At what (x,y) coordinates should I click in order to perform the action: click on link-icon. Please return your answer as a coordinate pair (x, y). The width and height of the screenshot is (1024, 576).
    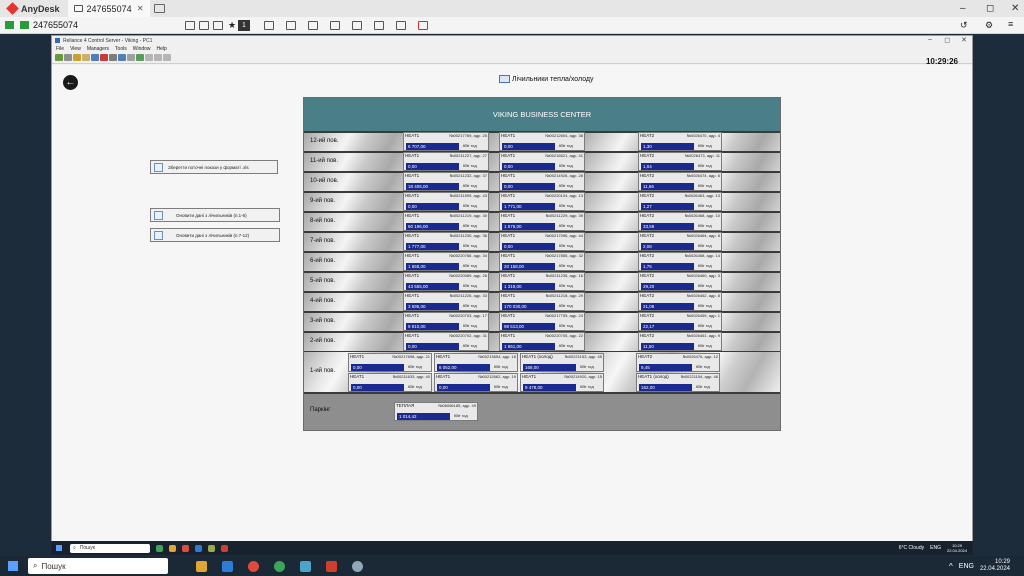
    Looking at the image, I should click on (218, 25).